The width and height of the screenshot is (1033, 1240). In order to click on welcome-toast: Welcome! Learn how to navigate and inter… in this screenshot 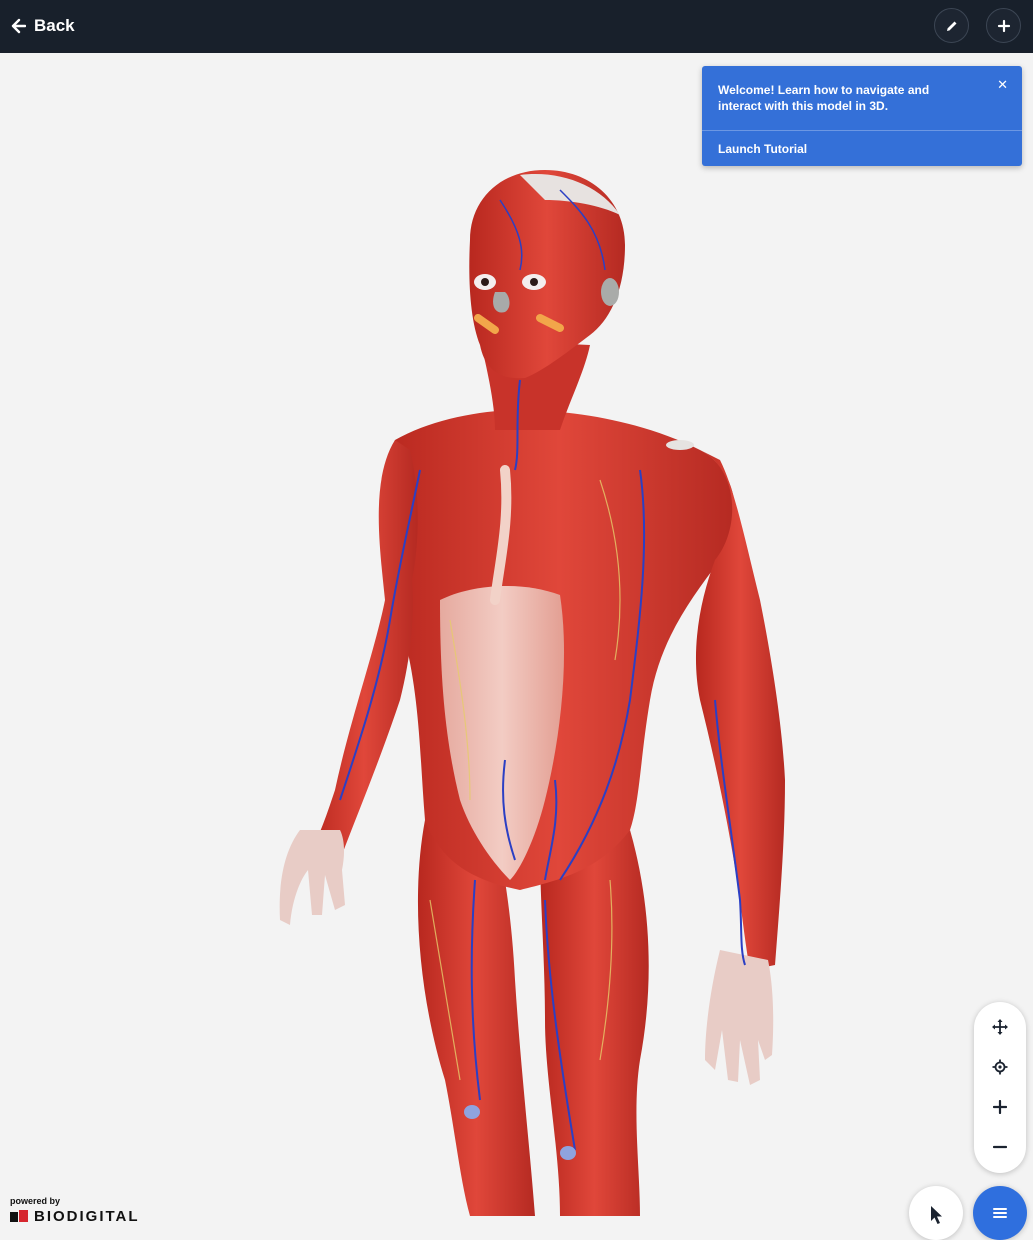, I will do `click(862, 116)`.